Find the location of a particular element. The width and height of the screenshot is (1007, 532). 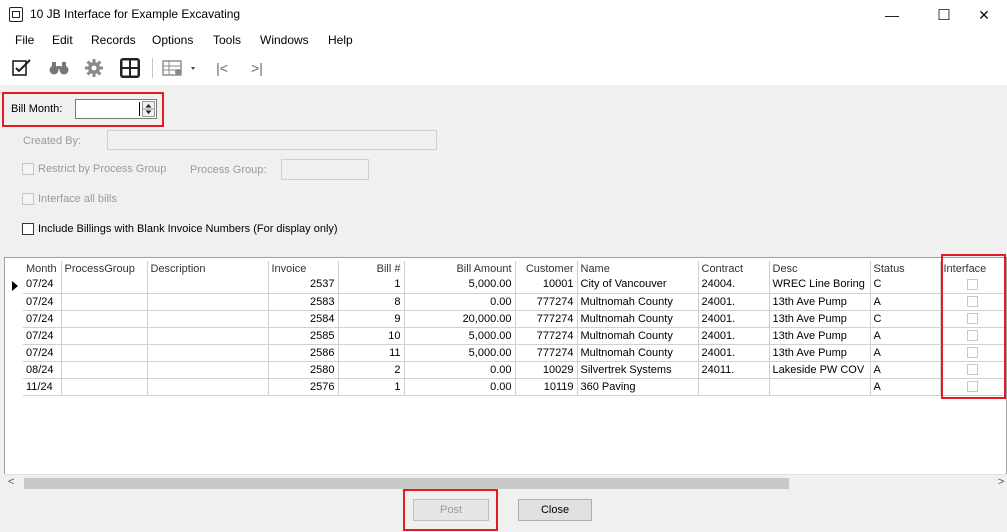

cell-contract: 24011. is located at coordinates (734, 370).